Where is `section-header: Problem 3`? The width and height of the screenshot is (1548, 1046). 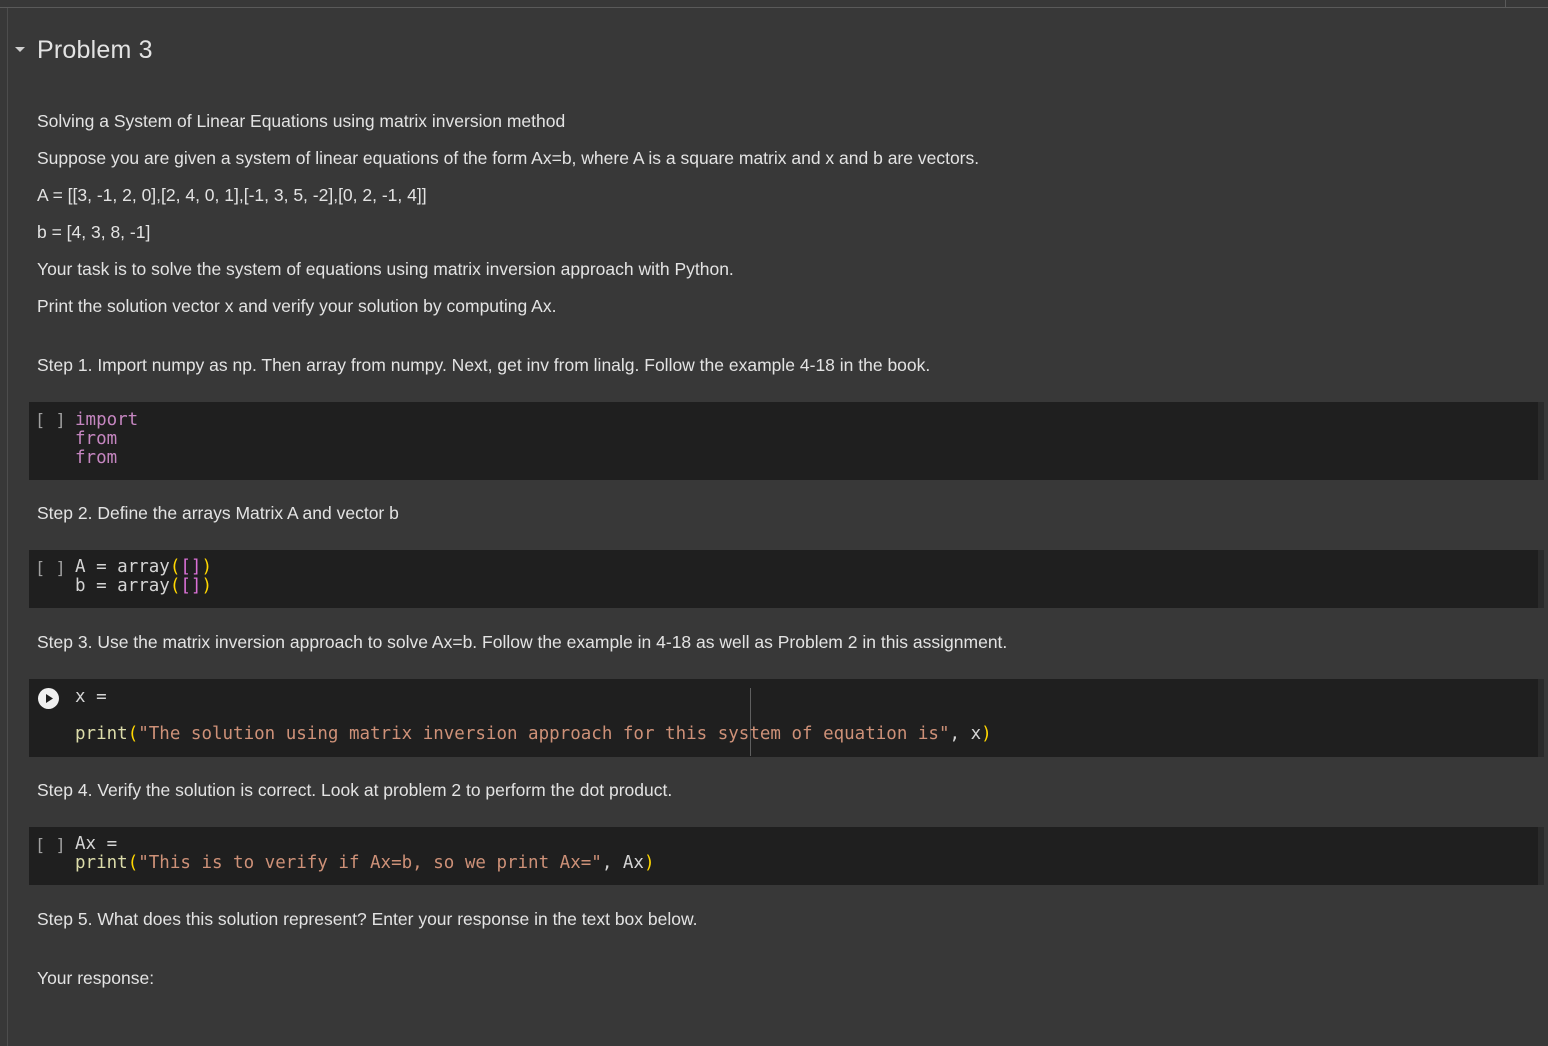 section-header: Problem 3 is located at coordinates (82, 50).